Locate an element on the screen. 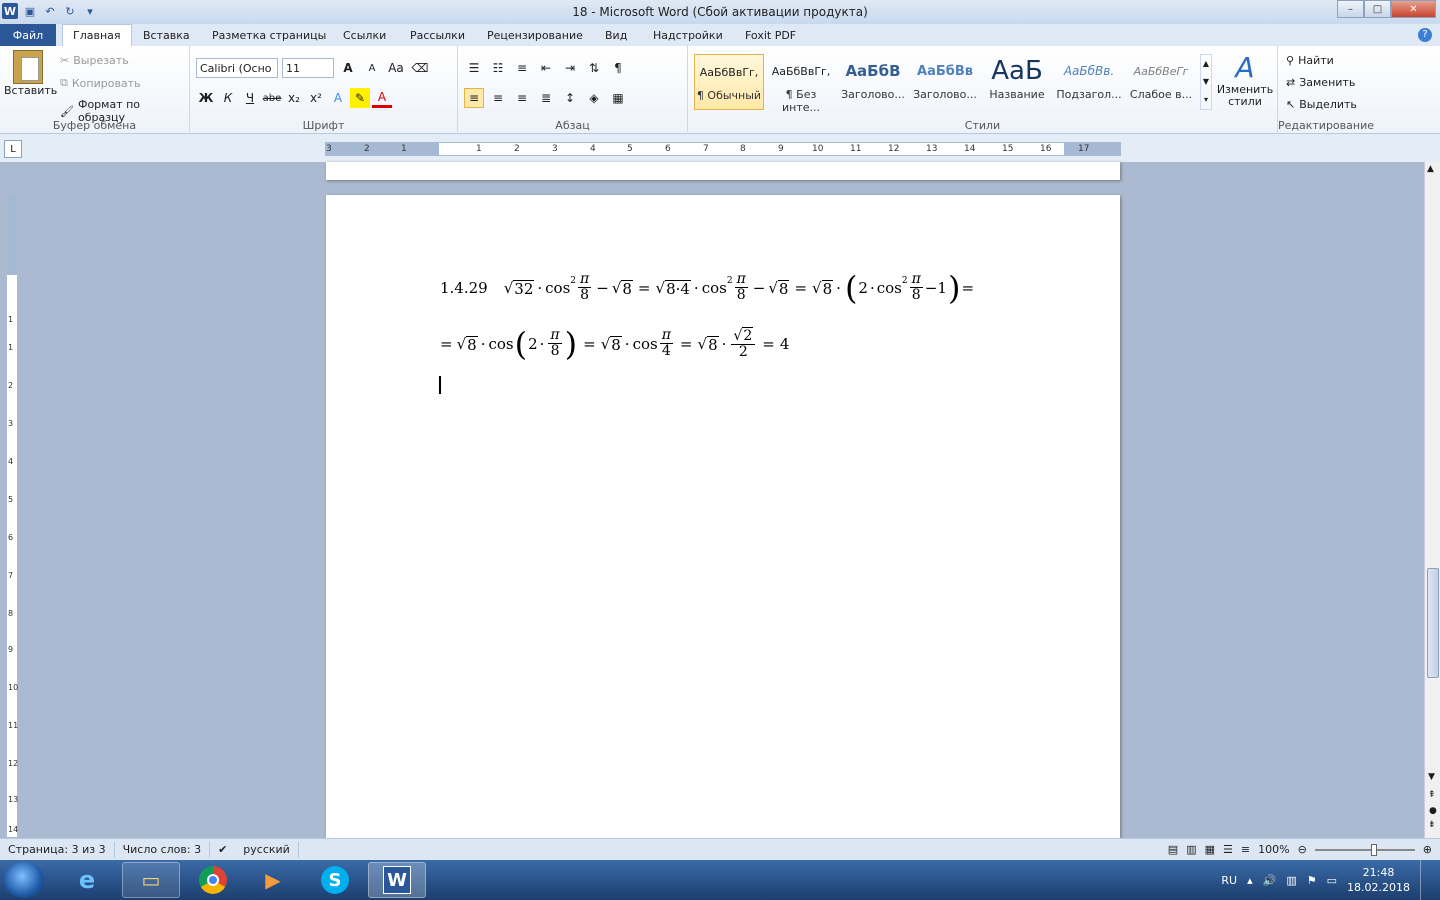 The width and height of the screenshot is (1440, 900). vruler-number: 7 is located at coordinates (11, 575).